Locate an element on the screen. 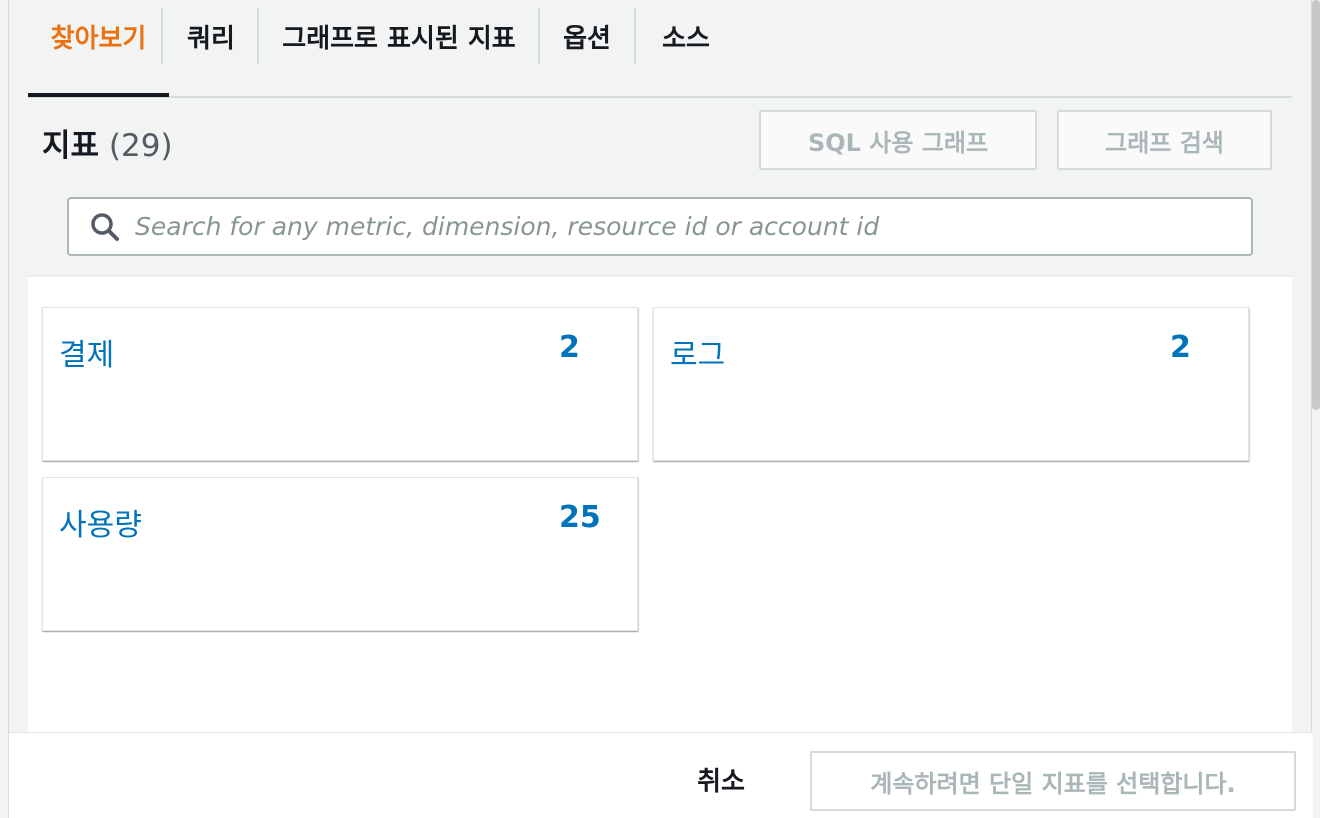 The width and height of the screenshot is (1320, 818). cancel-button: 취소 is located at coordinates (721, 779).